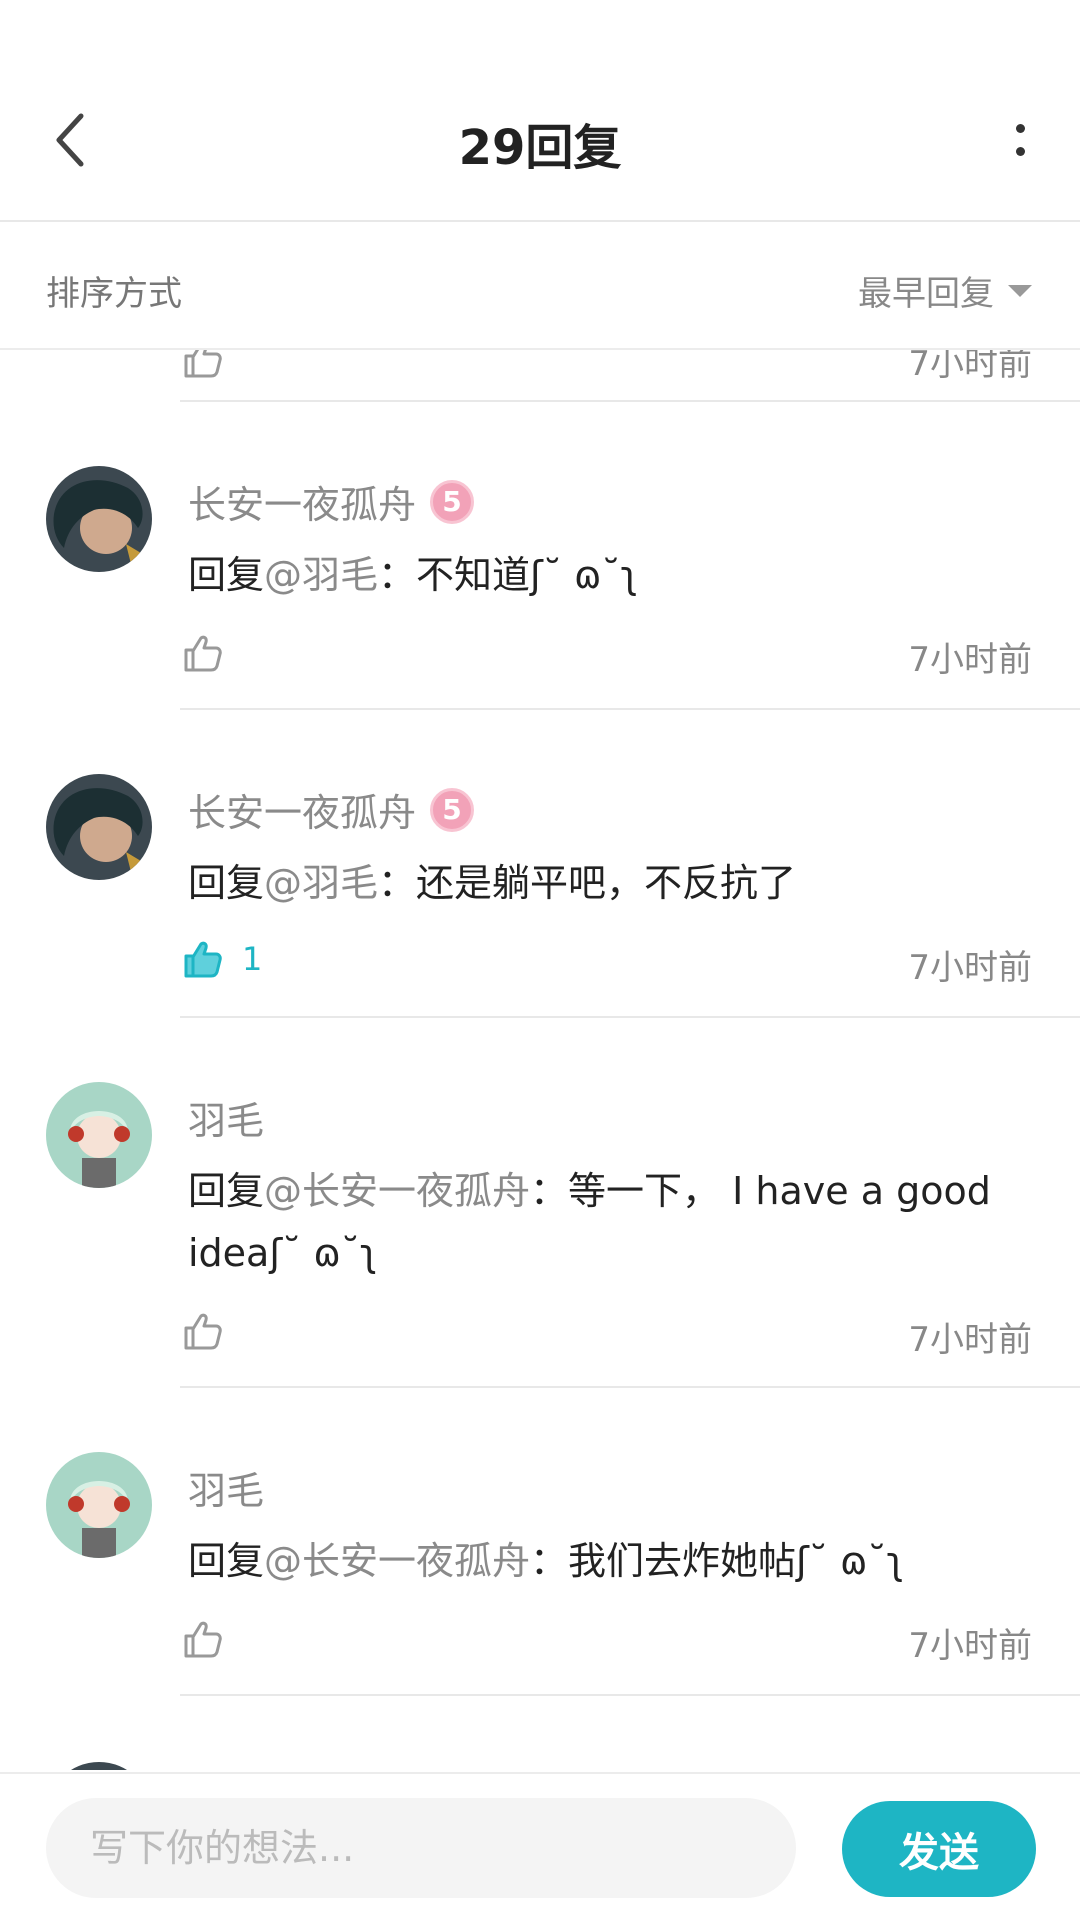  I want to click on reply-text: 回复@羽毛：还是躺平吧，不反抗了, so click(614, 883).